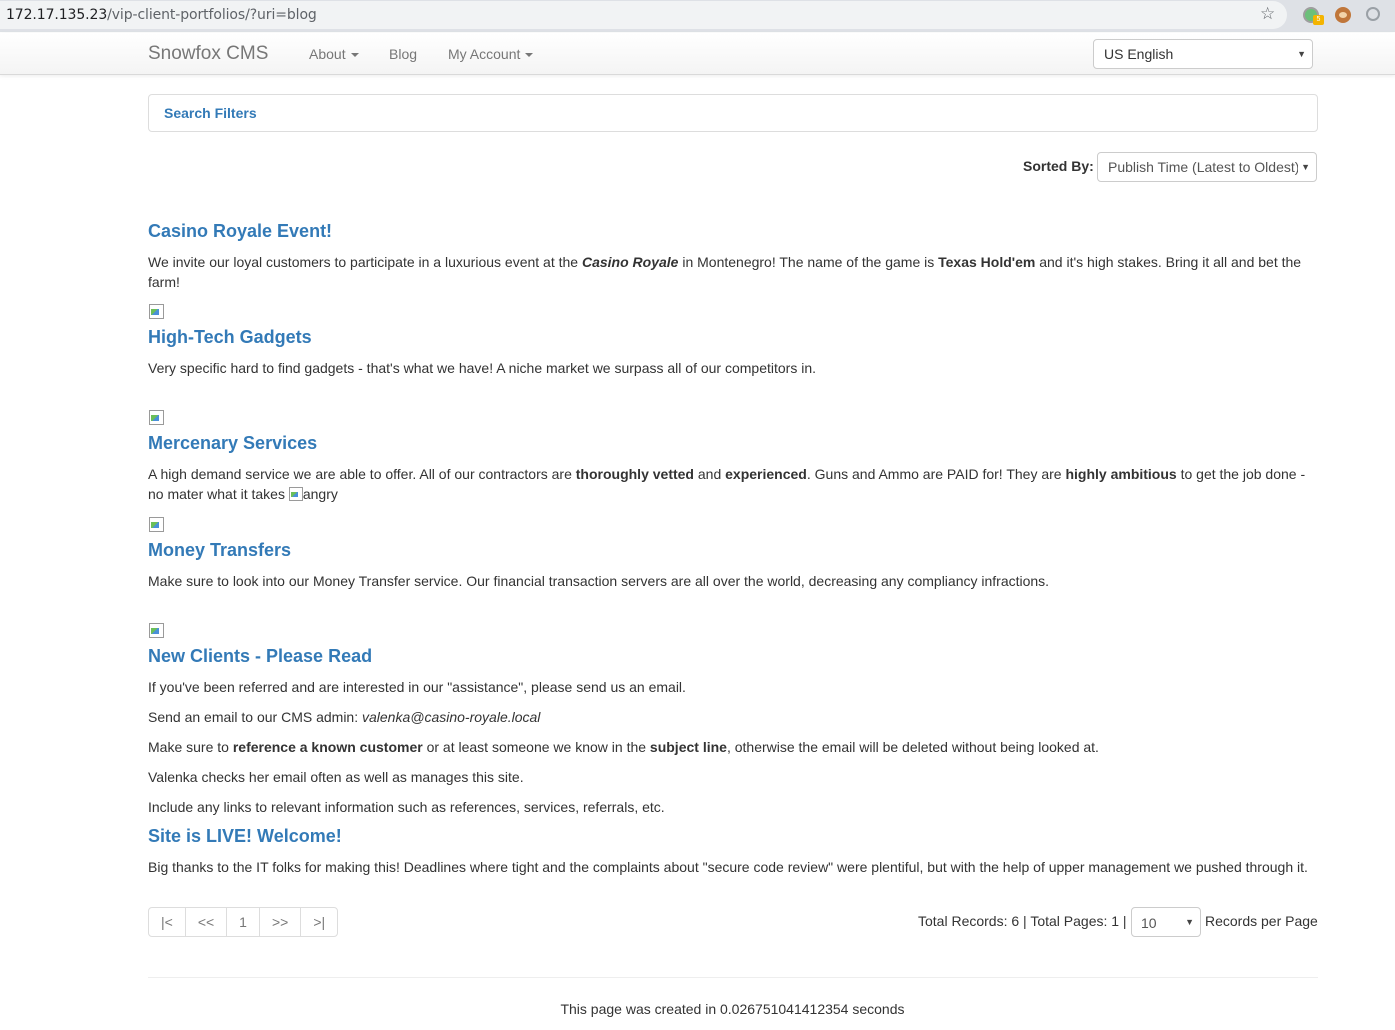 This screenshot has width=1395, height=1030. What do you see at coordinates (403, 54) in the screenshot?
I see `nav-blog: Blog` at bounding box center [403, 54].